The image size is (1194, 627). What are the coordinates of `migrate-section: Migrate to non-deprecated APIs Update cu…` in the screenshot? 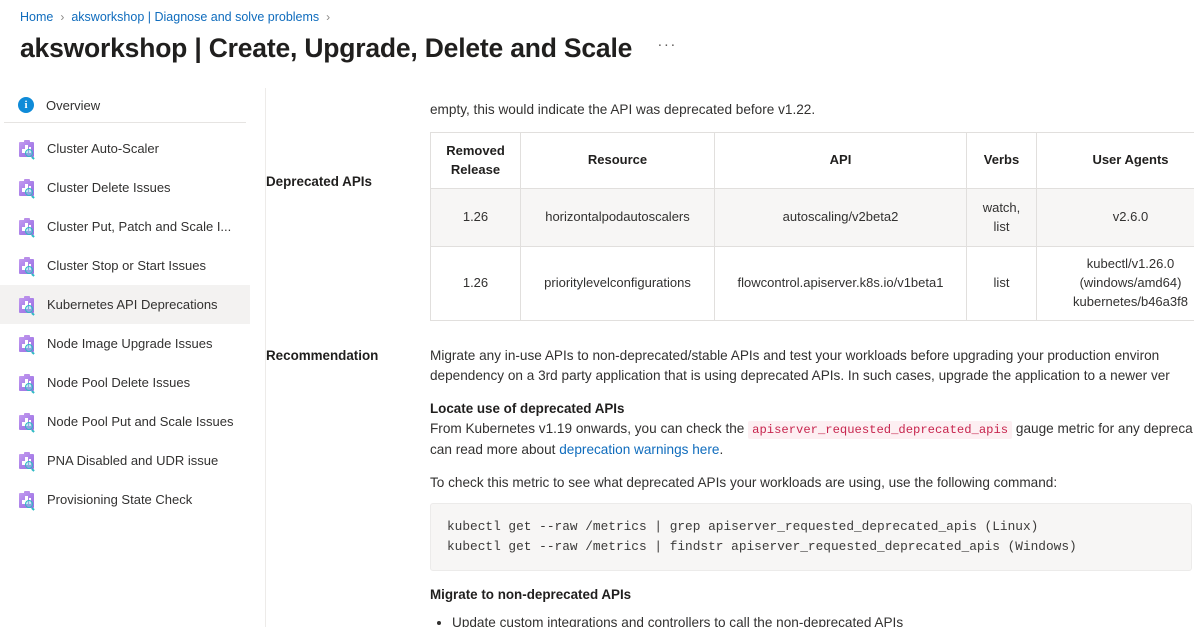 It's located at (812, 606).